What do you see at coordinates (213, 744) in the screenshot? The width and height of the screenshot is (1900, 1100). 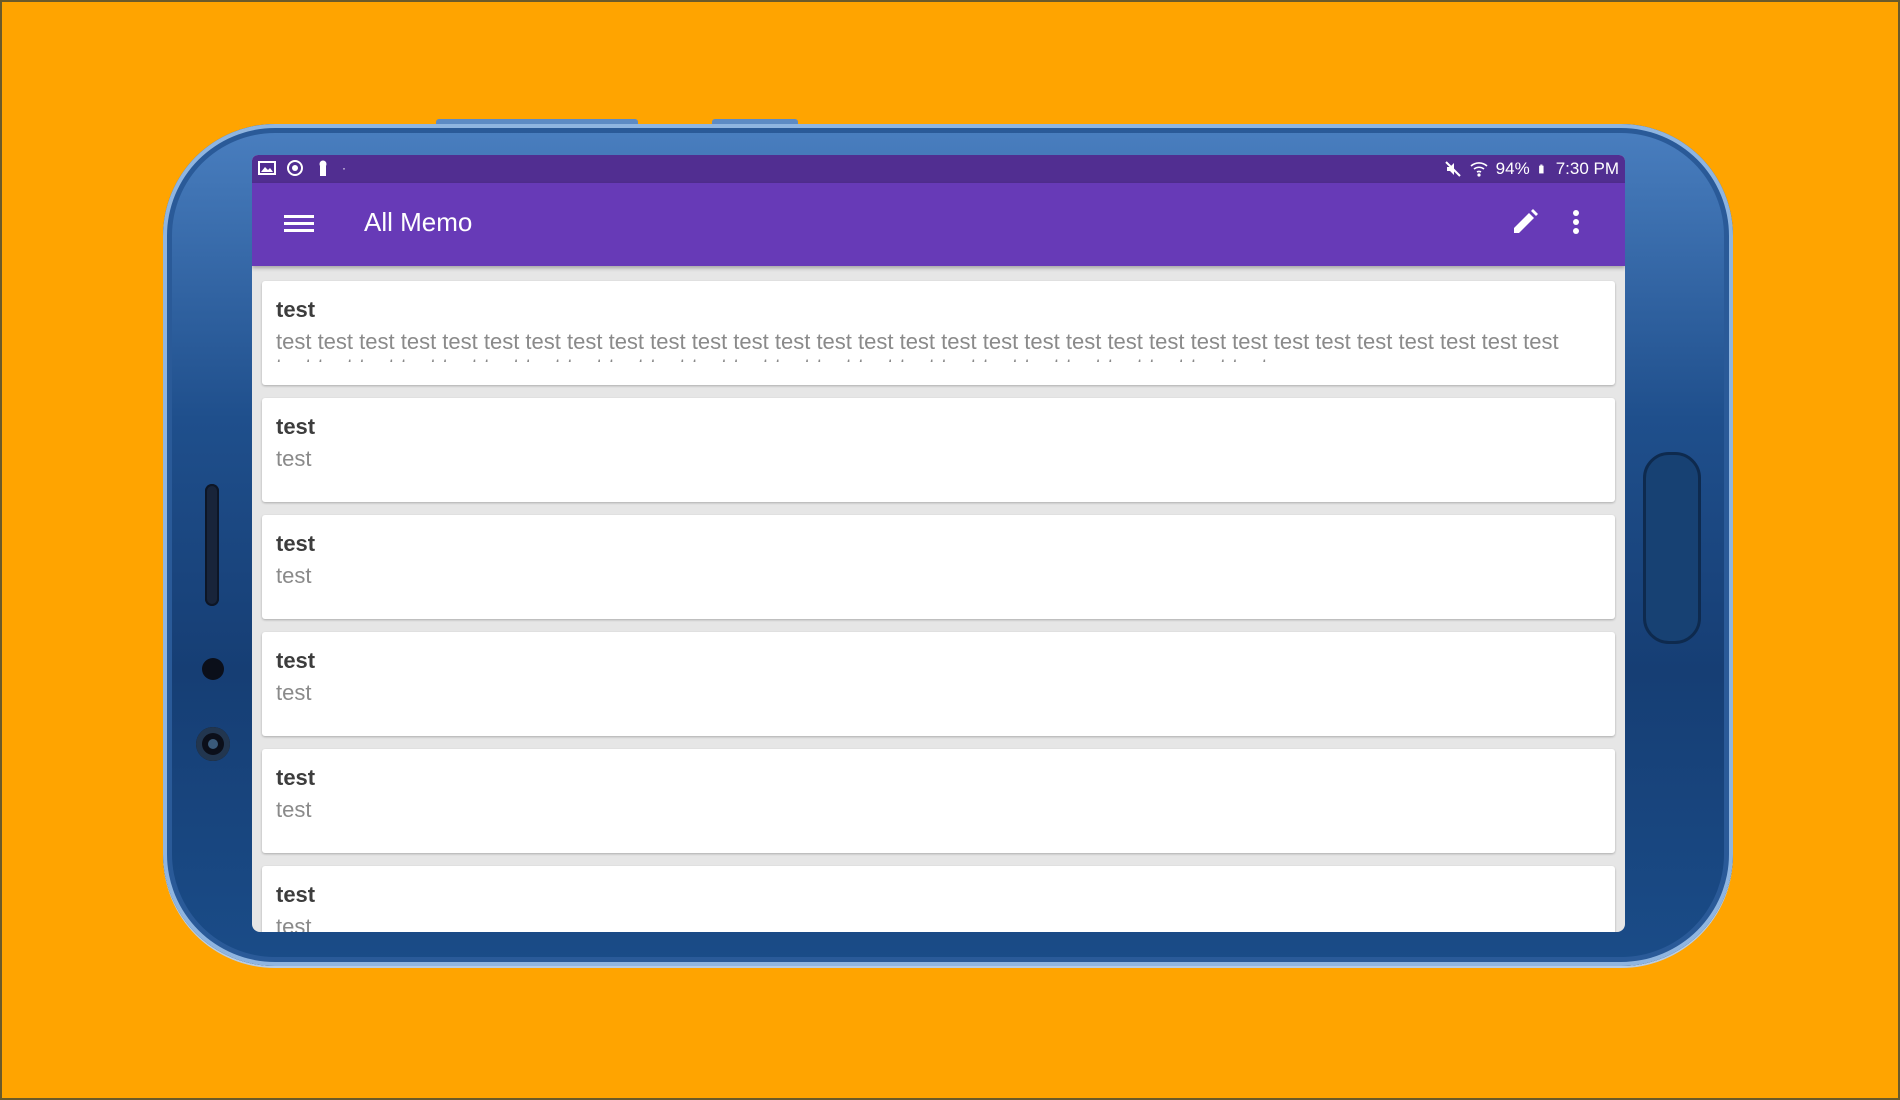 I see `front-camera` at bounding box center [213, 744].